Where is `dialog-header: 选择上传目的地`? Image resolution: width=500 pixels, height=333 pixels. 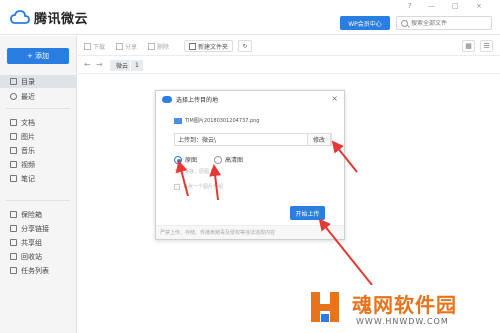
dialog-header: 选择上传目的地 is located at coordinates (250, 99).